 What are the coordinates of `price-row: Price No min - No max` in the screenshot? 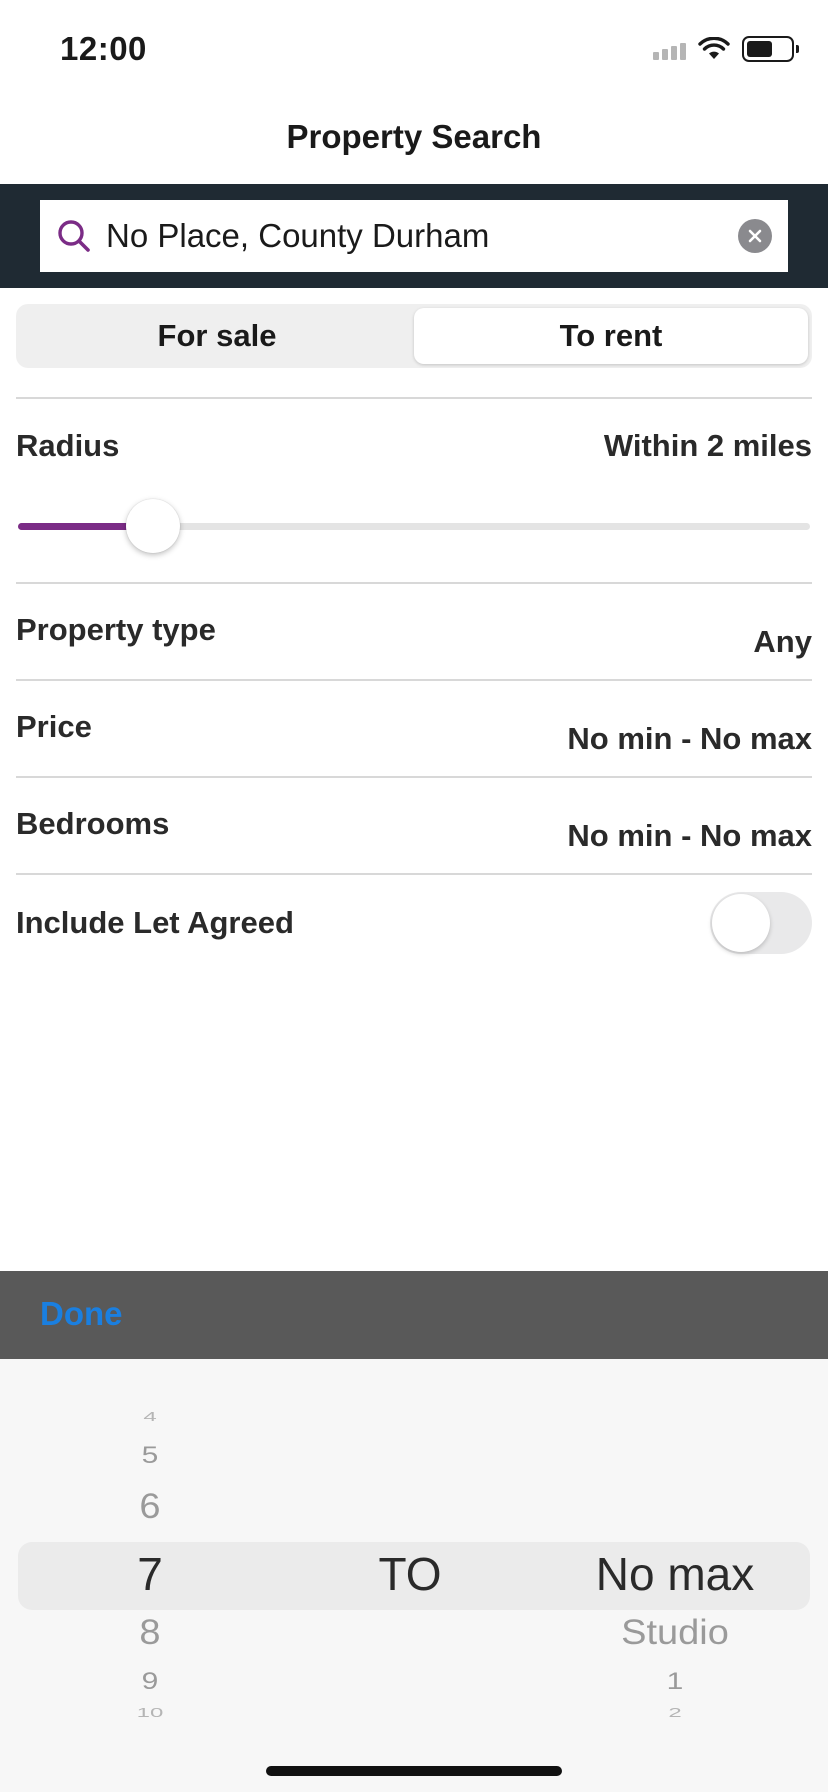 It's located at (414, 733).